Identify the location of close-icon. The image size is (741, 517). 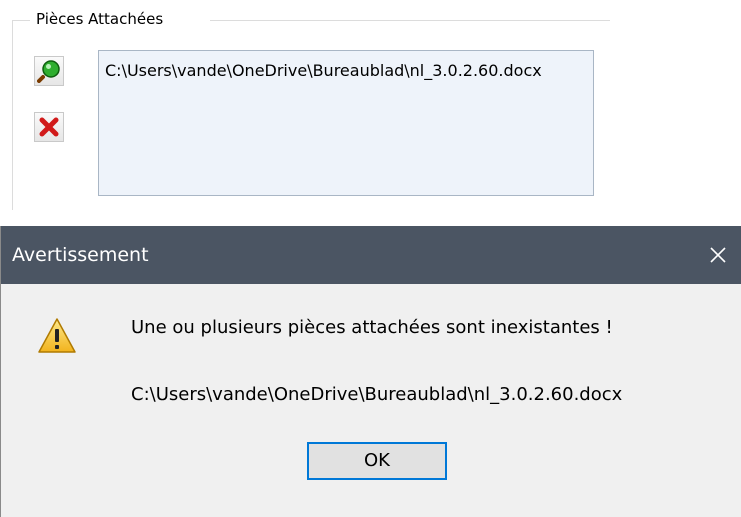
(718, 255).